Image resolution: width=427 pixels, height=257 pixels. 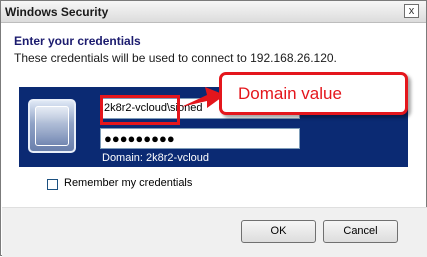 I want to click on remember-credentials-label: Remember my credentials, so click(x=128, y=183).